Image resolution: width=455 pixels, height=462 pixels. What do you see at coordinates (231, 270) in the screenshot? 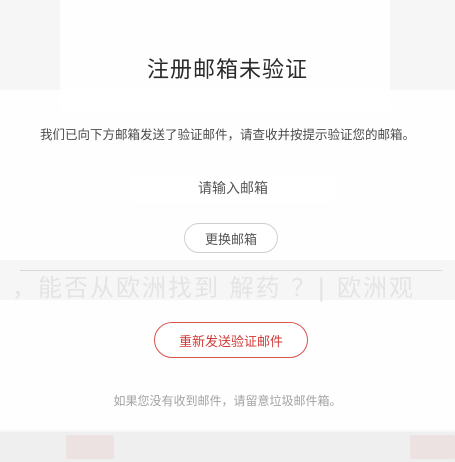
I see `divider` at bounding box center [231, 270].